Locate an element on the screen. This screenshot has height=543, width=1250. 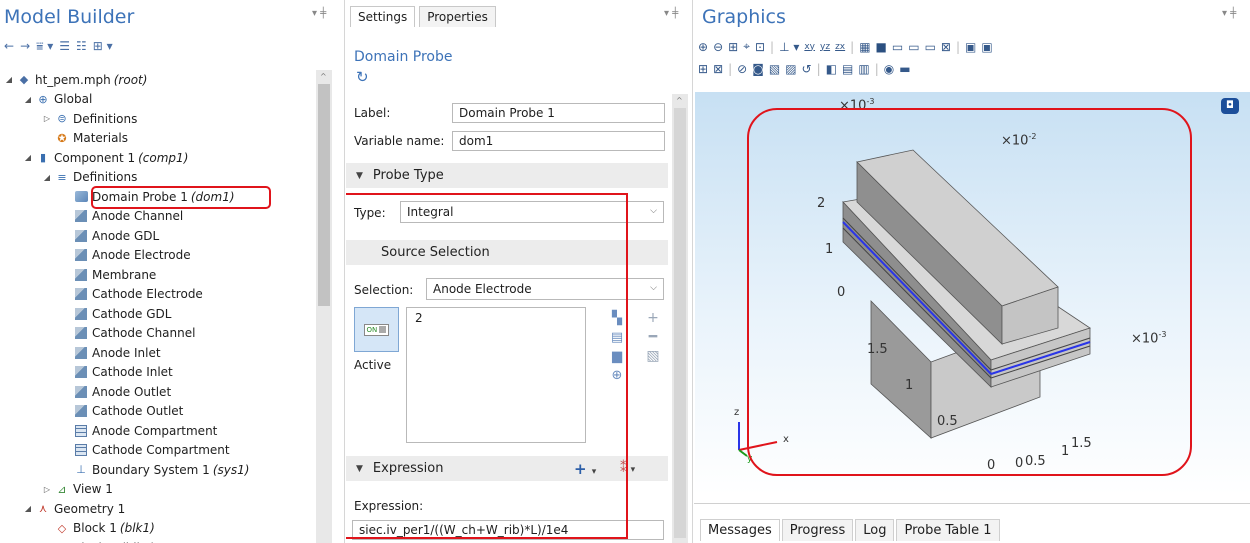
back-icon: ← is located at coordinates (9, 46).